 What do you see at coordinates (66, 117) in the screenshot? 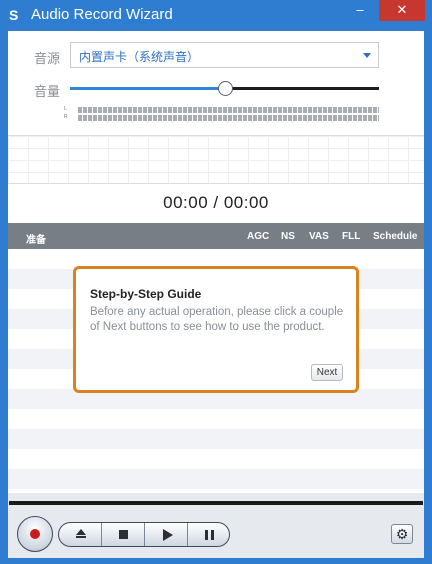
I see `meter-right-letter: R` at bounding box center [66, 117].